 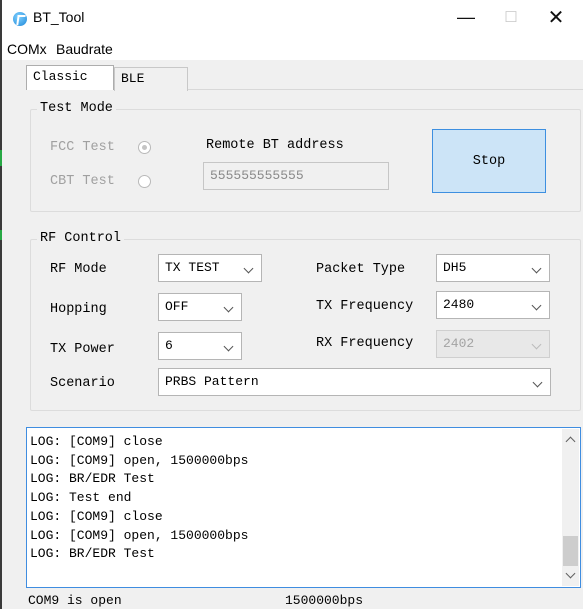 I want to click on packet-type-value: DH5, so click(x=455, y=267).